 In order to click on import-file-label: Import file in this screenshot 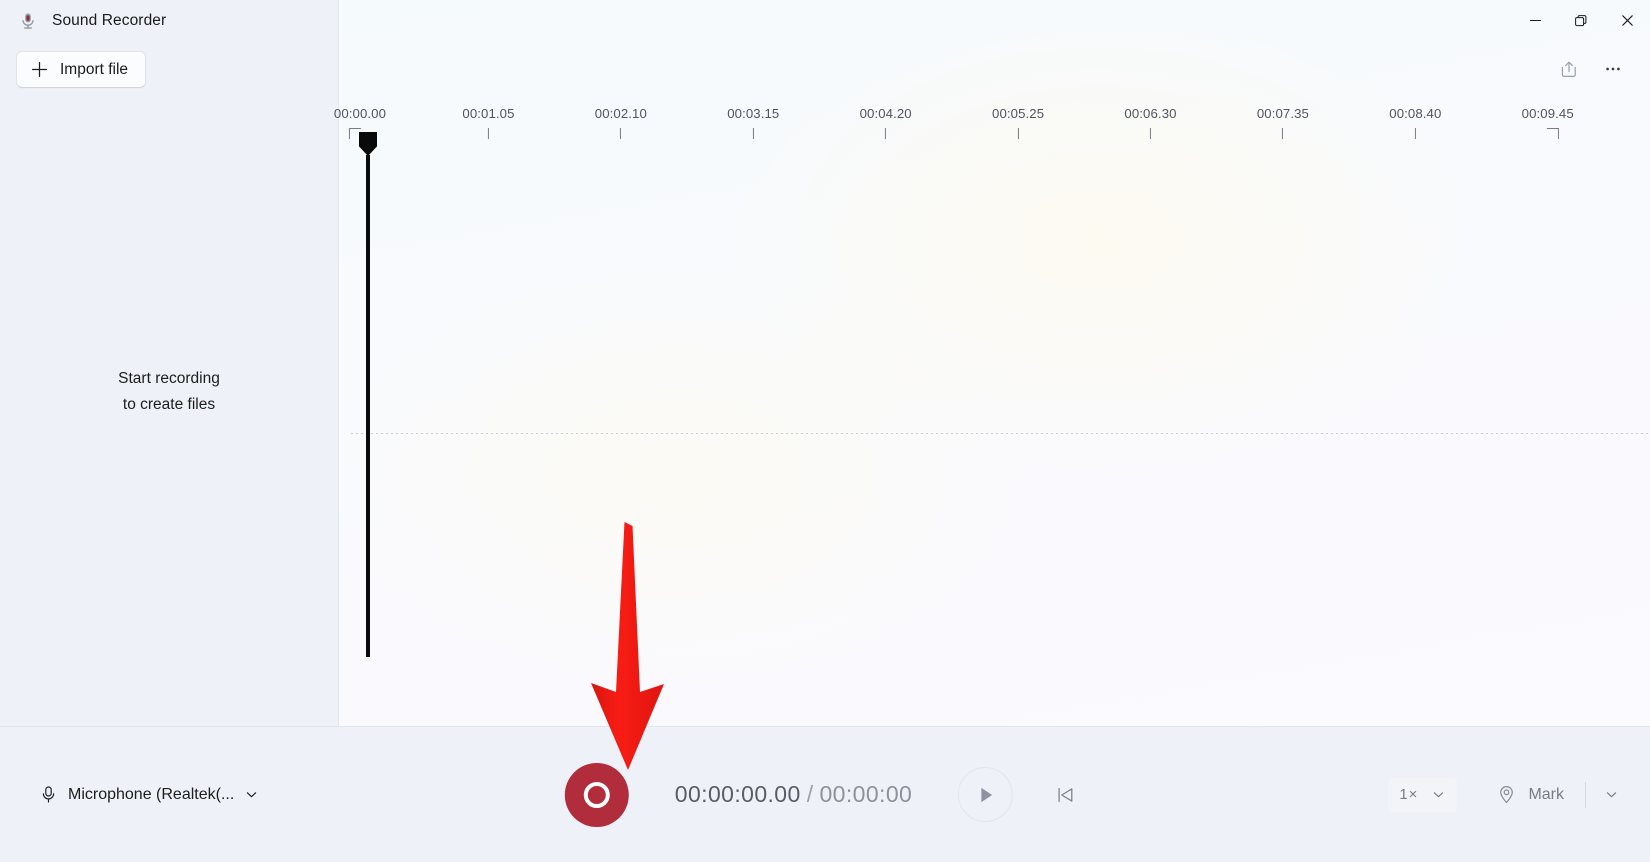, I will do `click(94, 69)`.